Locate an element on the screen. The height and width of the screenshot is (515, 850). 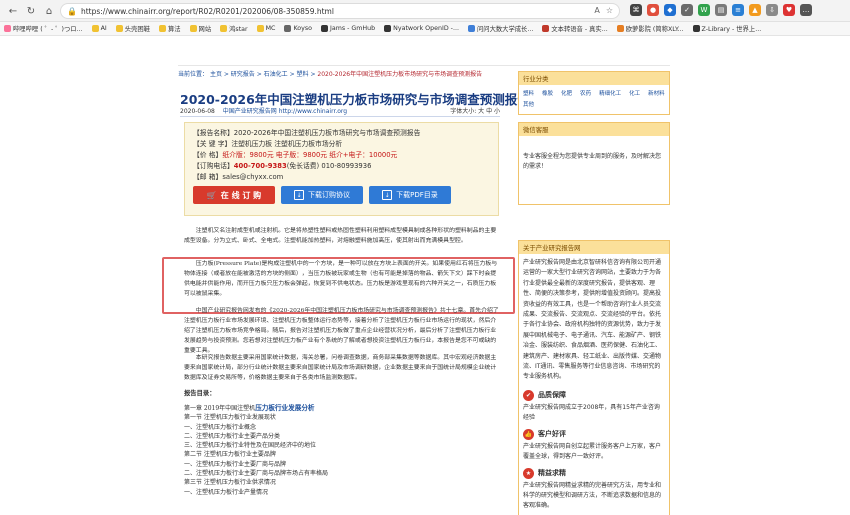
bookmark-label: 鸿star is located at coordinates (238, 29).